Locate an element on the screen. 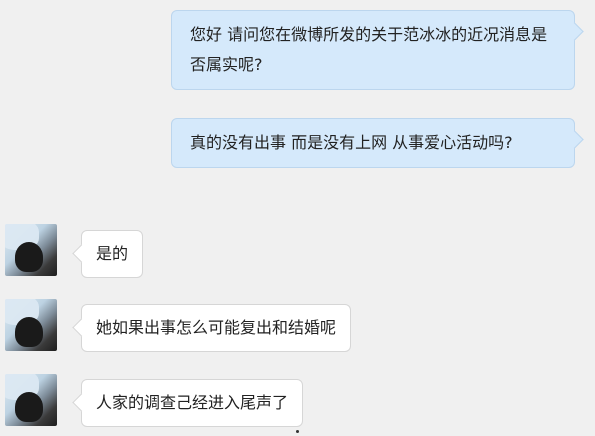 The image size is (595, 436). message-text: 她如果出事怎么可能复出和结婚呢 is located at coordinates (216, 327).